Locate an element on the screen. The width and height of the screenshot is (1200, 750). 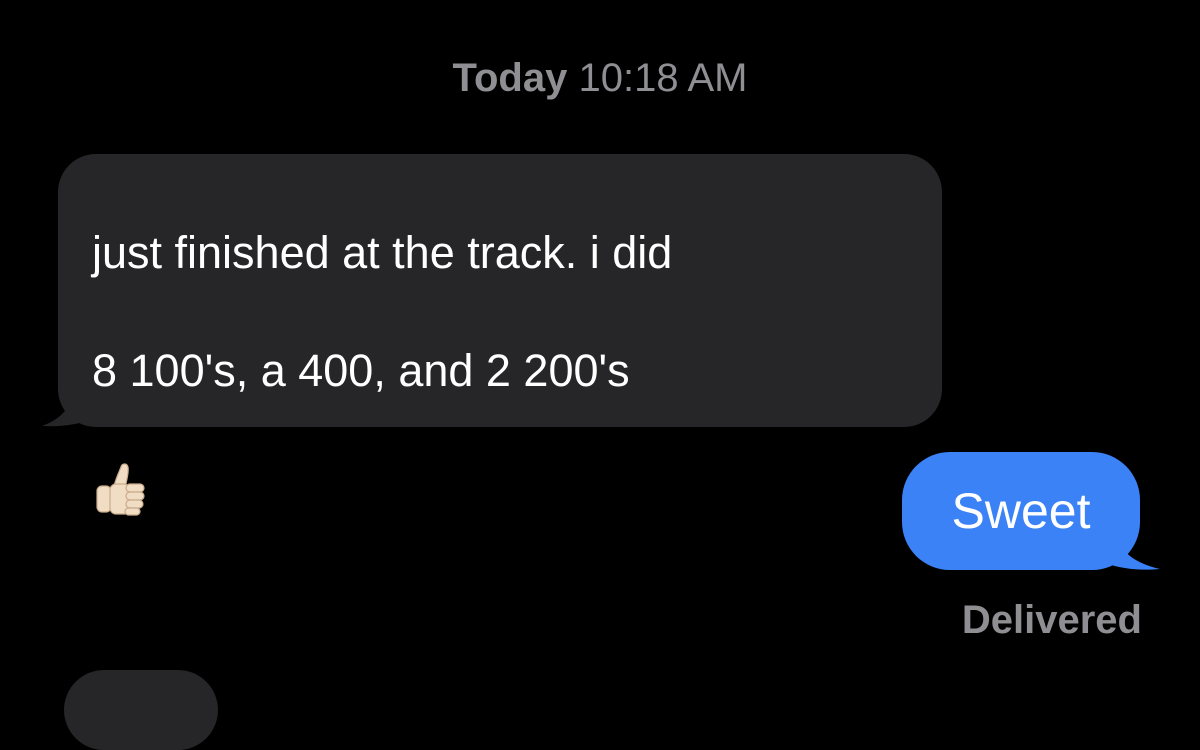
message-line: 8 100's, a 400, and 2 200's is located at coordinates (361, 370).